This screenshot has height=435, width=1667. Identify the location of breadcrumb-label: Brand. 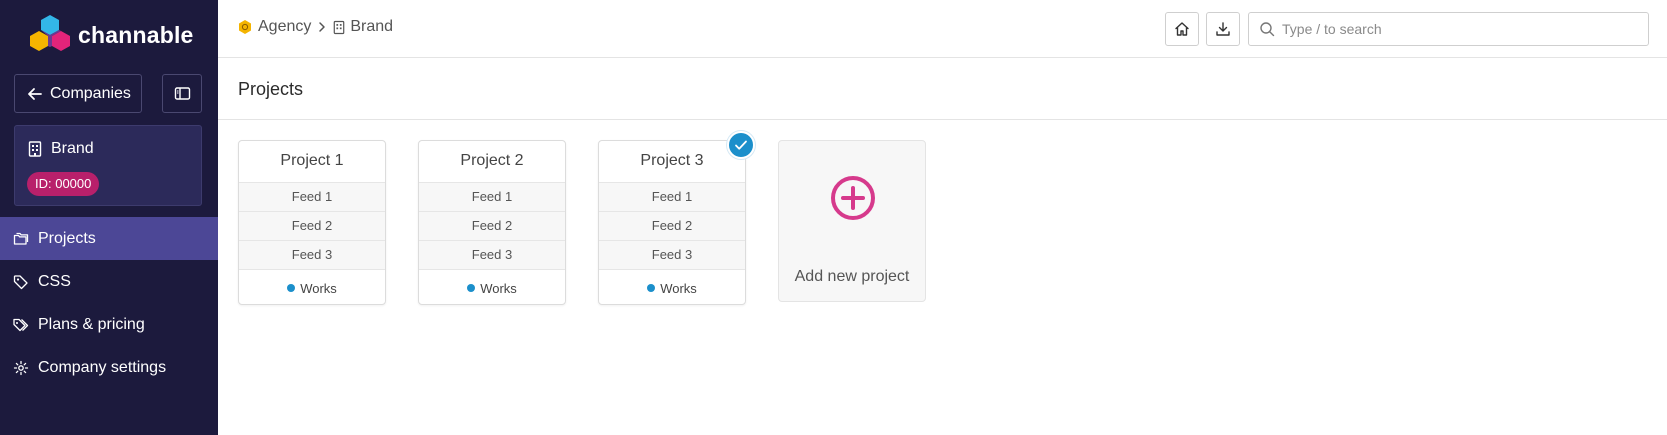
(372, 26).